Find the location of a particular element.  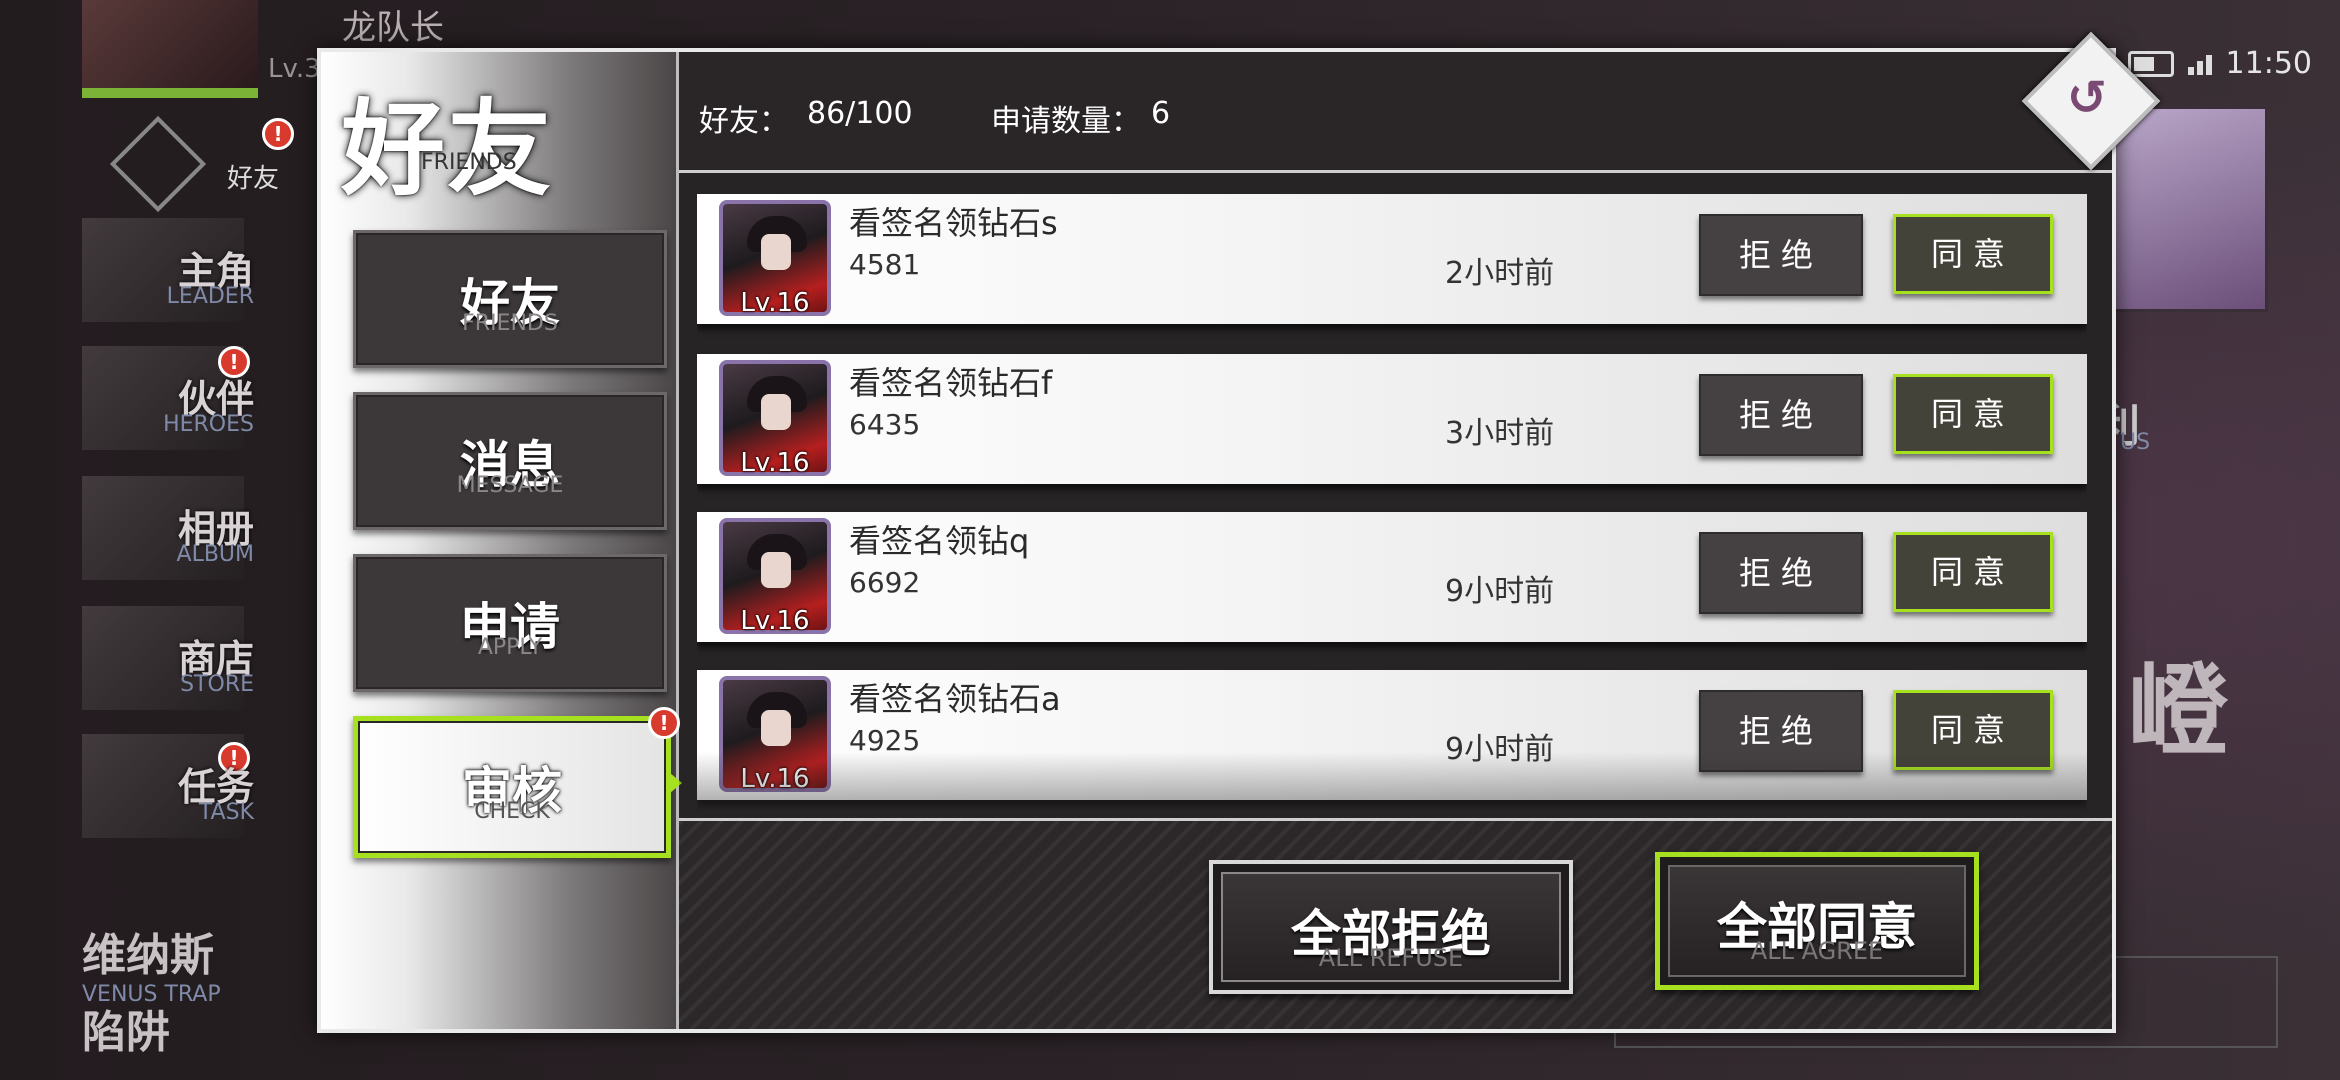

event-subtitle: VENUS TRAP is located at coordinates (151, 994).